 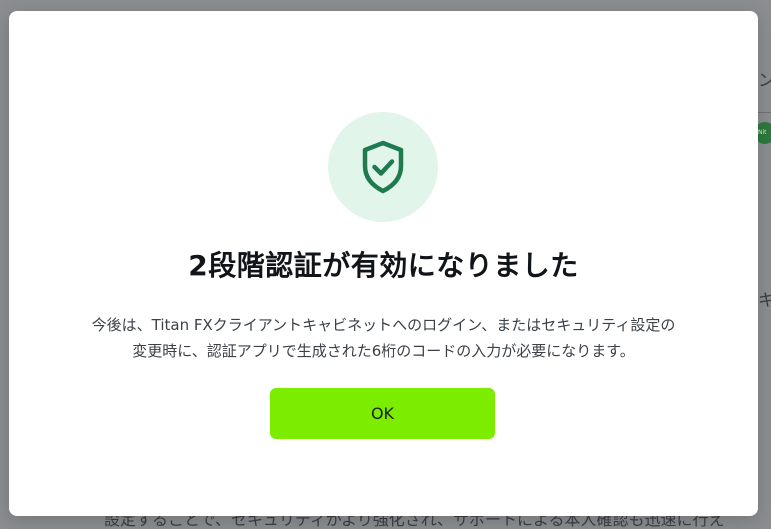 I want to click on dialog-title: 2段階認証が有効になりました, so click(x=383, y=265).